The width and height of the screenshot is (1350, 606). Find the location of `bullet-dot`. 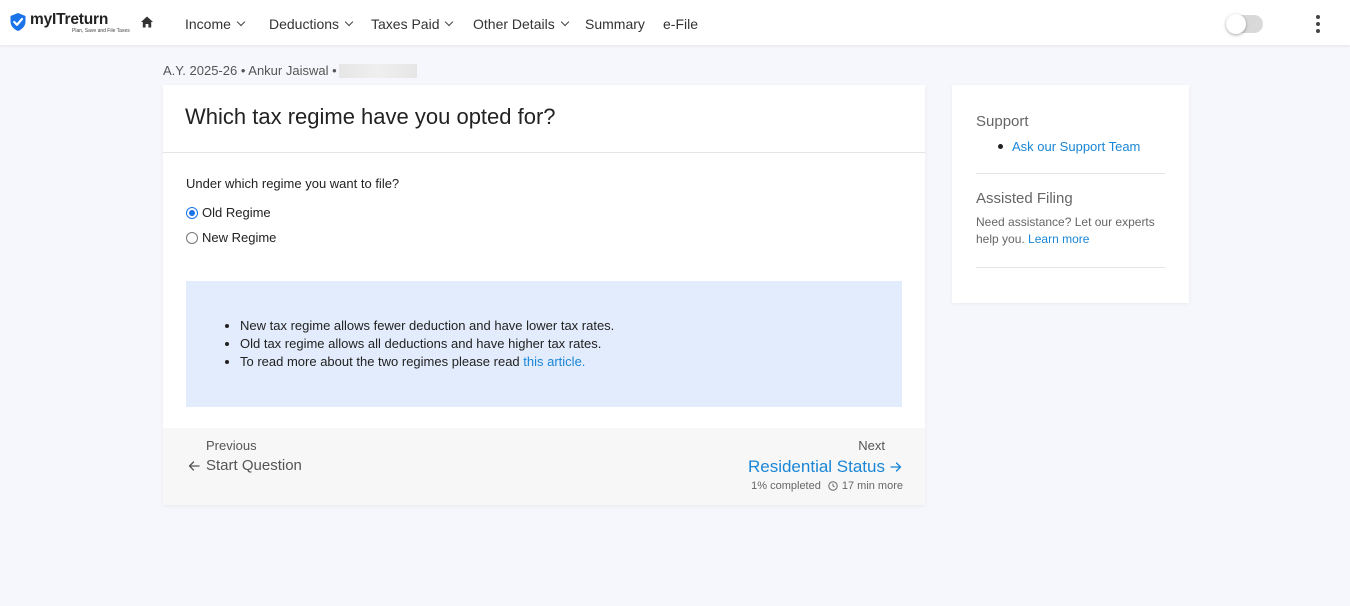

bullet-dot is located at coordinates (1000, 146).